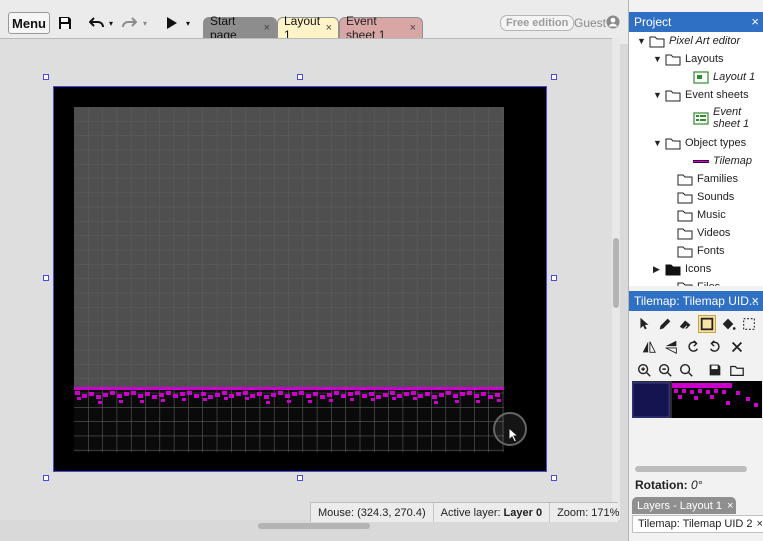 The width and height of the screenshot is (763, 541). I want to click on save-tiles-icon, so click(715, 370).